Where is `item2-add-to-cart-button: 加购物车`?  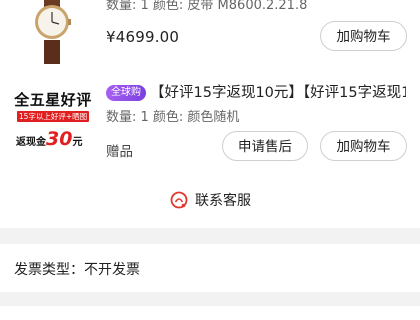
item2-add-to-cart-button: 加购物车 is located at coordinates (363, 146).